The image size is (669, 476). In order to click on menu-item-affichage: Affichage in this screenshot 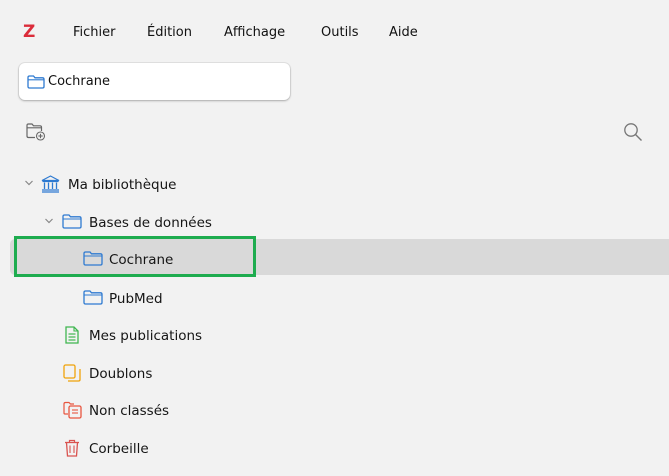, I will do `click(254, 33)`.